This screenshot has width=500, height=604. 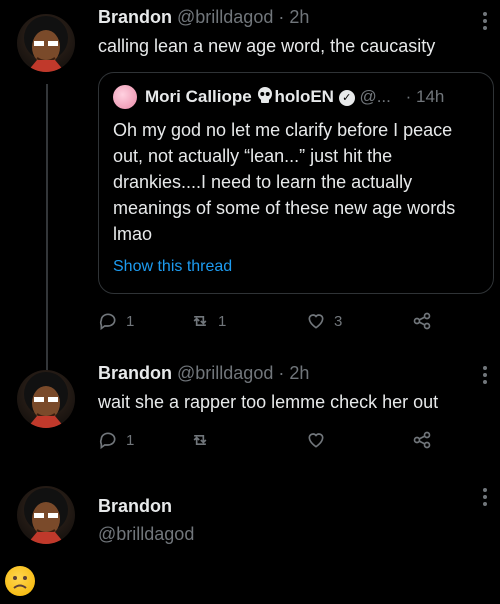 What do you see at coordinates (172, 267) in the screenshot?
I see `show-thread-link: Show this thread` at bounding box center [172, 267].